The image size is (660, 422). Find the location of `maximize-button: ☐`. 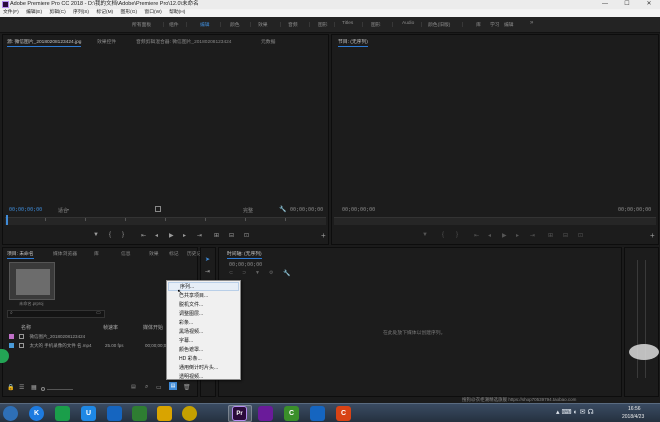

maximize-button: ☐ is located at coordinates (627, 4).